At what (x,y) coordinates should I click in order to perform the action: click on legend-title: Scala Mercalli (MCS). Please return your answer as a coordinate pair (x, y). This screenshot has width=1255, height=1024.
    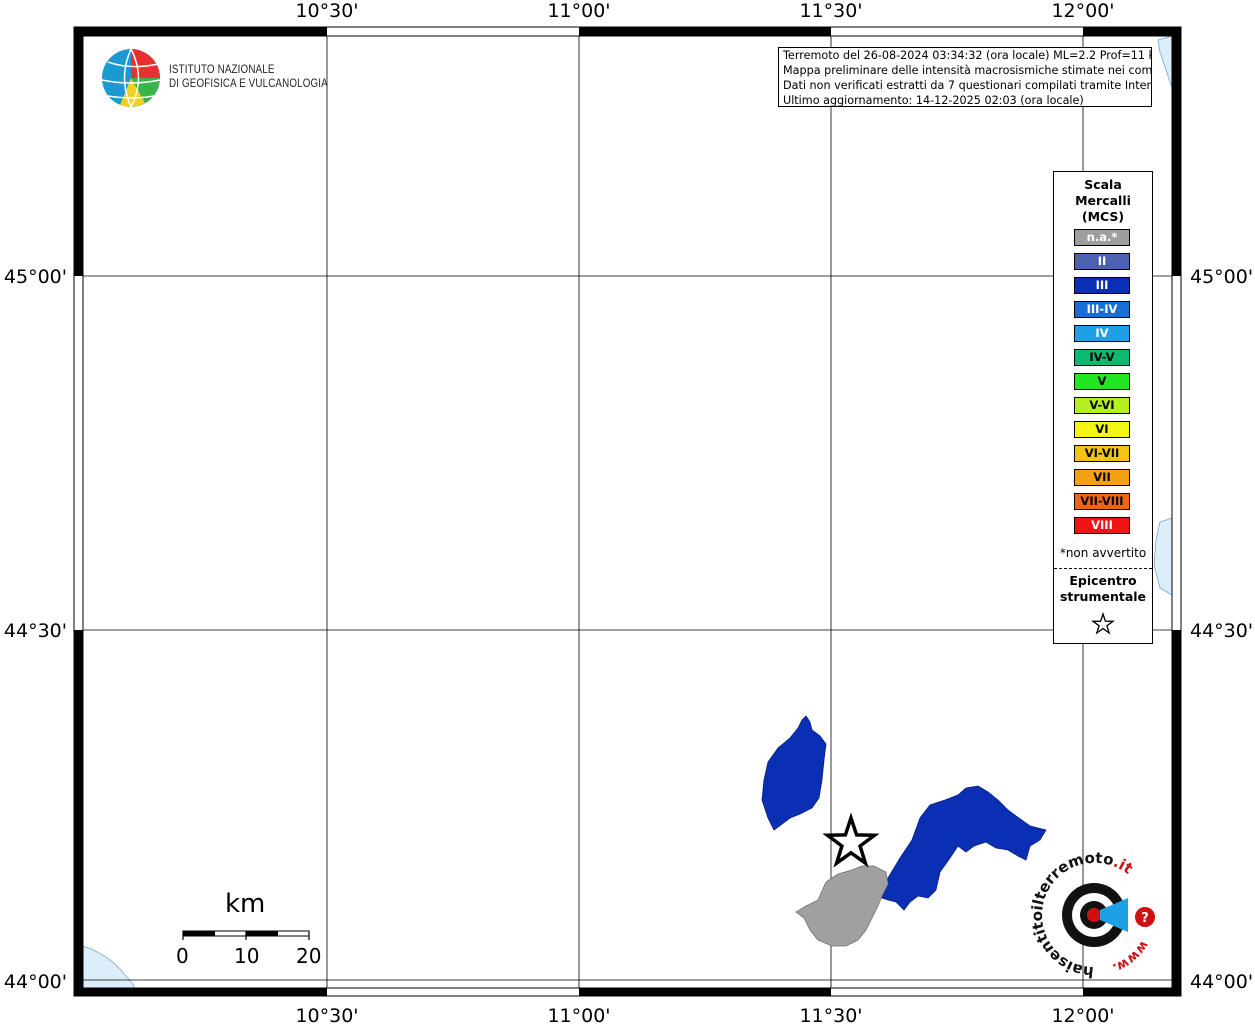
    Looking at the image, I should click on (1103, 201).